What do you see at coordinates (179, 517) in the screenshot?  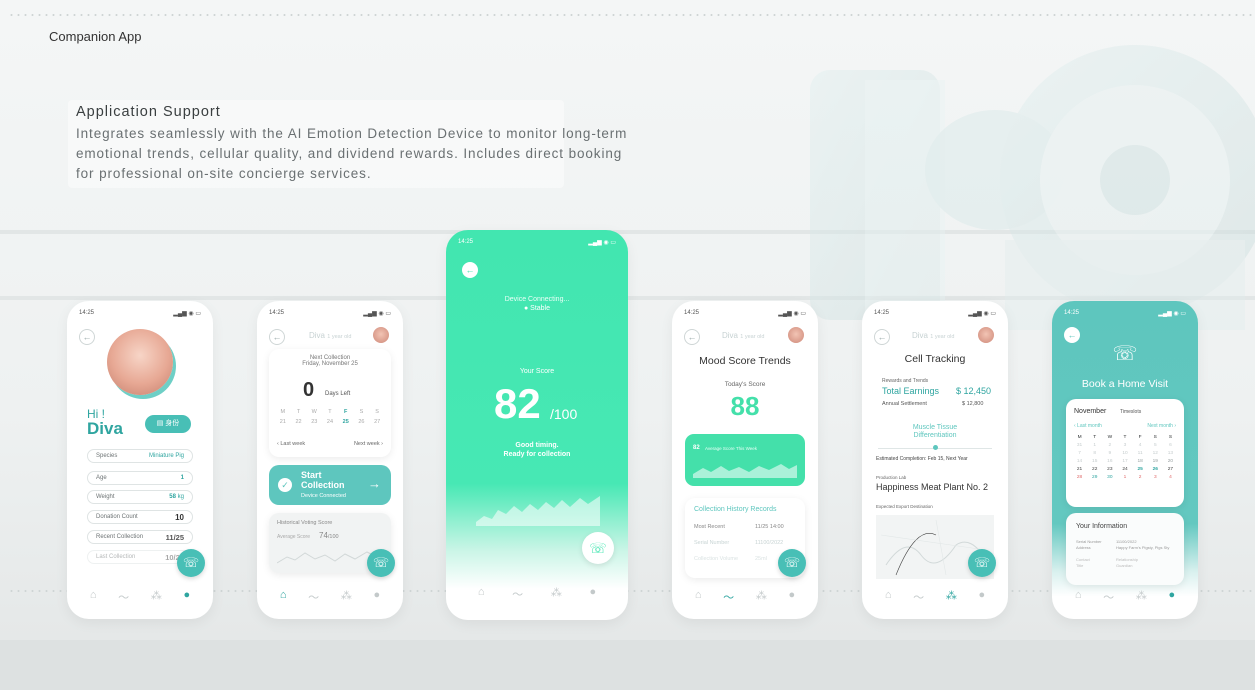 I see `field-value: 10` at bounding box center [179, 517].